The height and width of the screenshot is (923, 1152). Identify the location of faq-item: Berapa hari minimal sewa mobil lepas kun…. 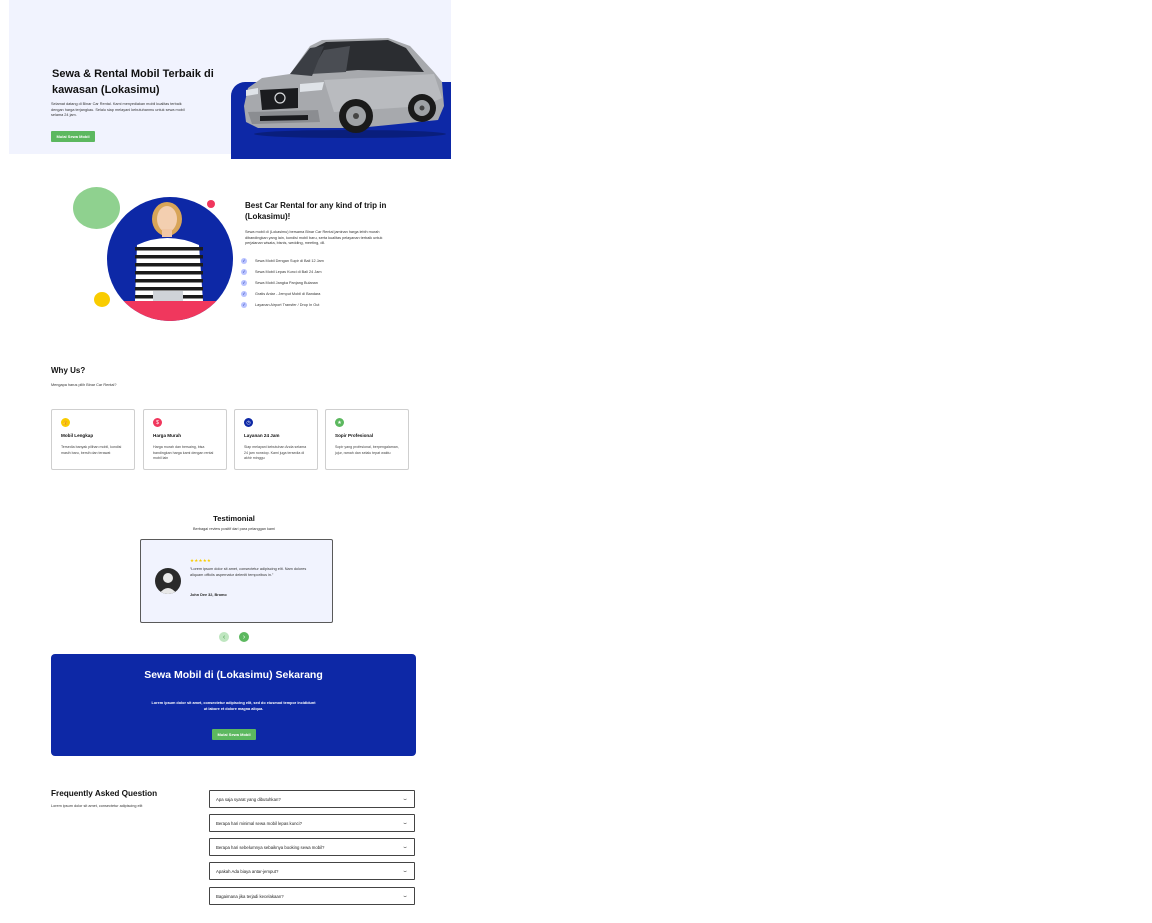
(312, 823).